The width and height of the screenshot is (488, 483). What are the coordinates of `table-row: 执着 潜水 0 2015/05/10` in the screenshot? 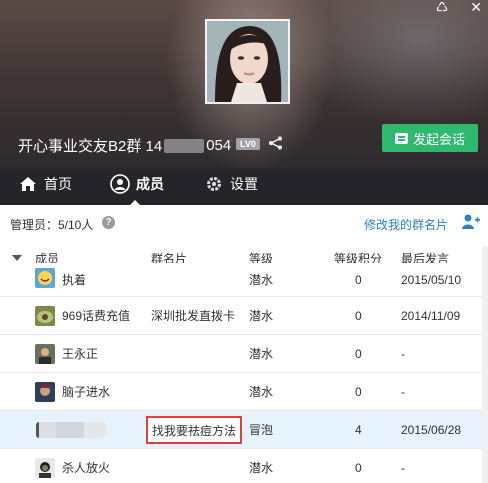 It's located at (244, 280).